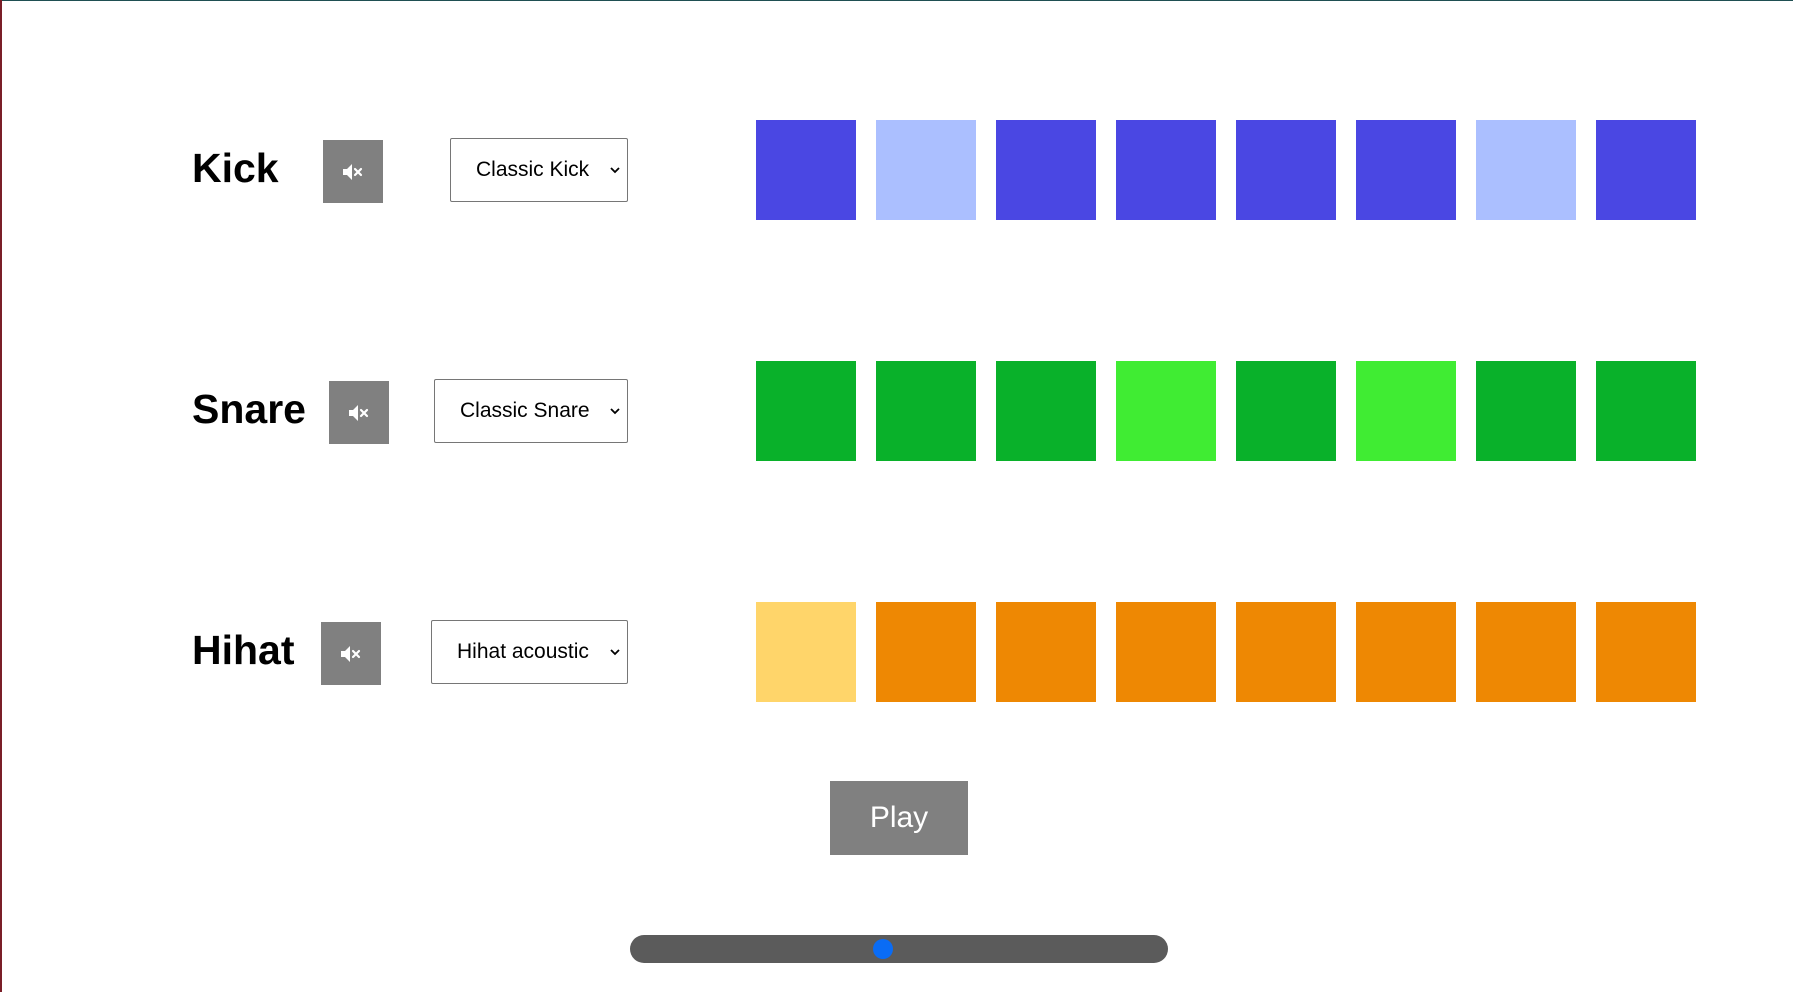  What do you see at coordinates (882, 949) in the screenshot?
I see `tempo-slider-thumb` at bounding box center [882, 949].